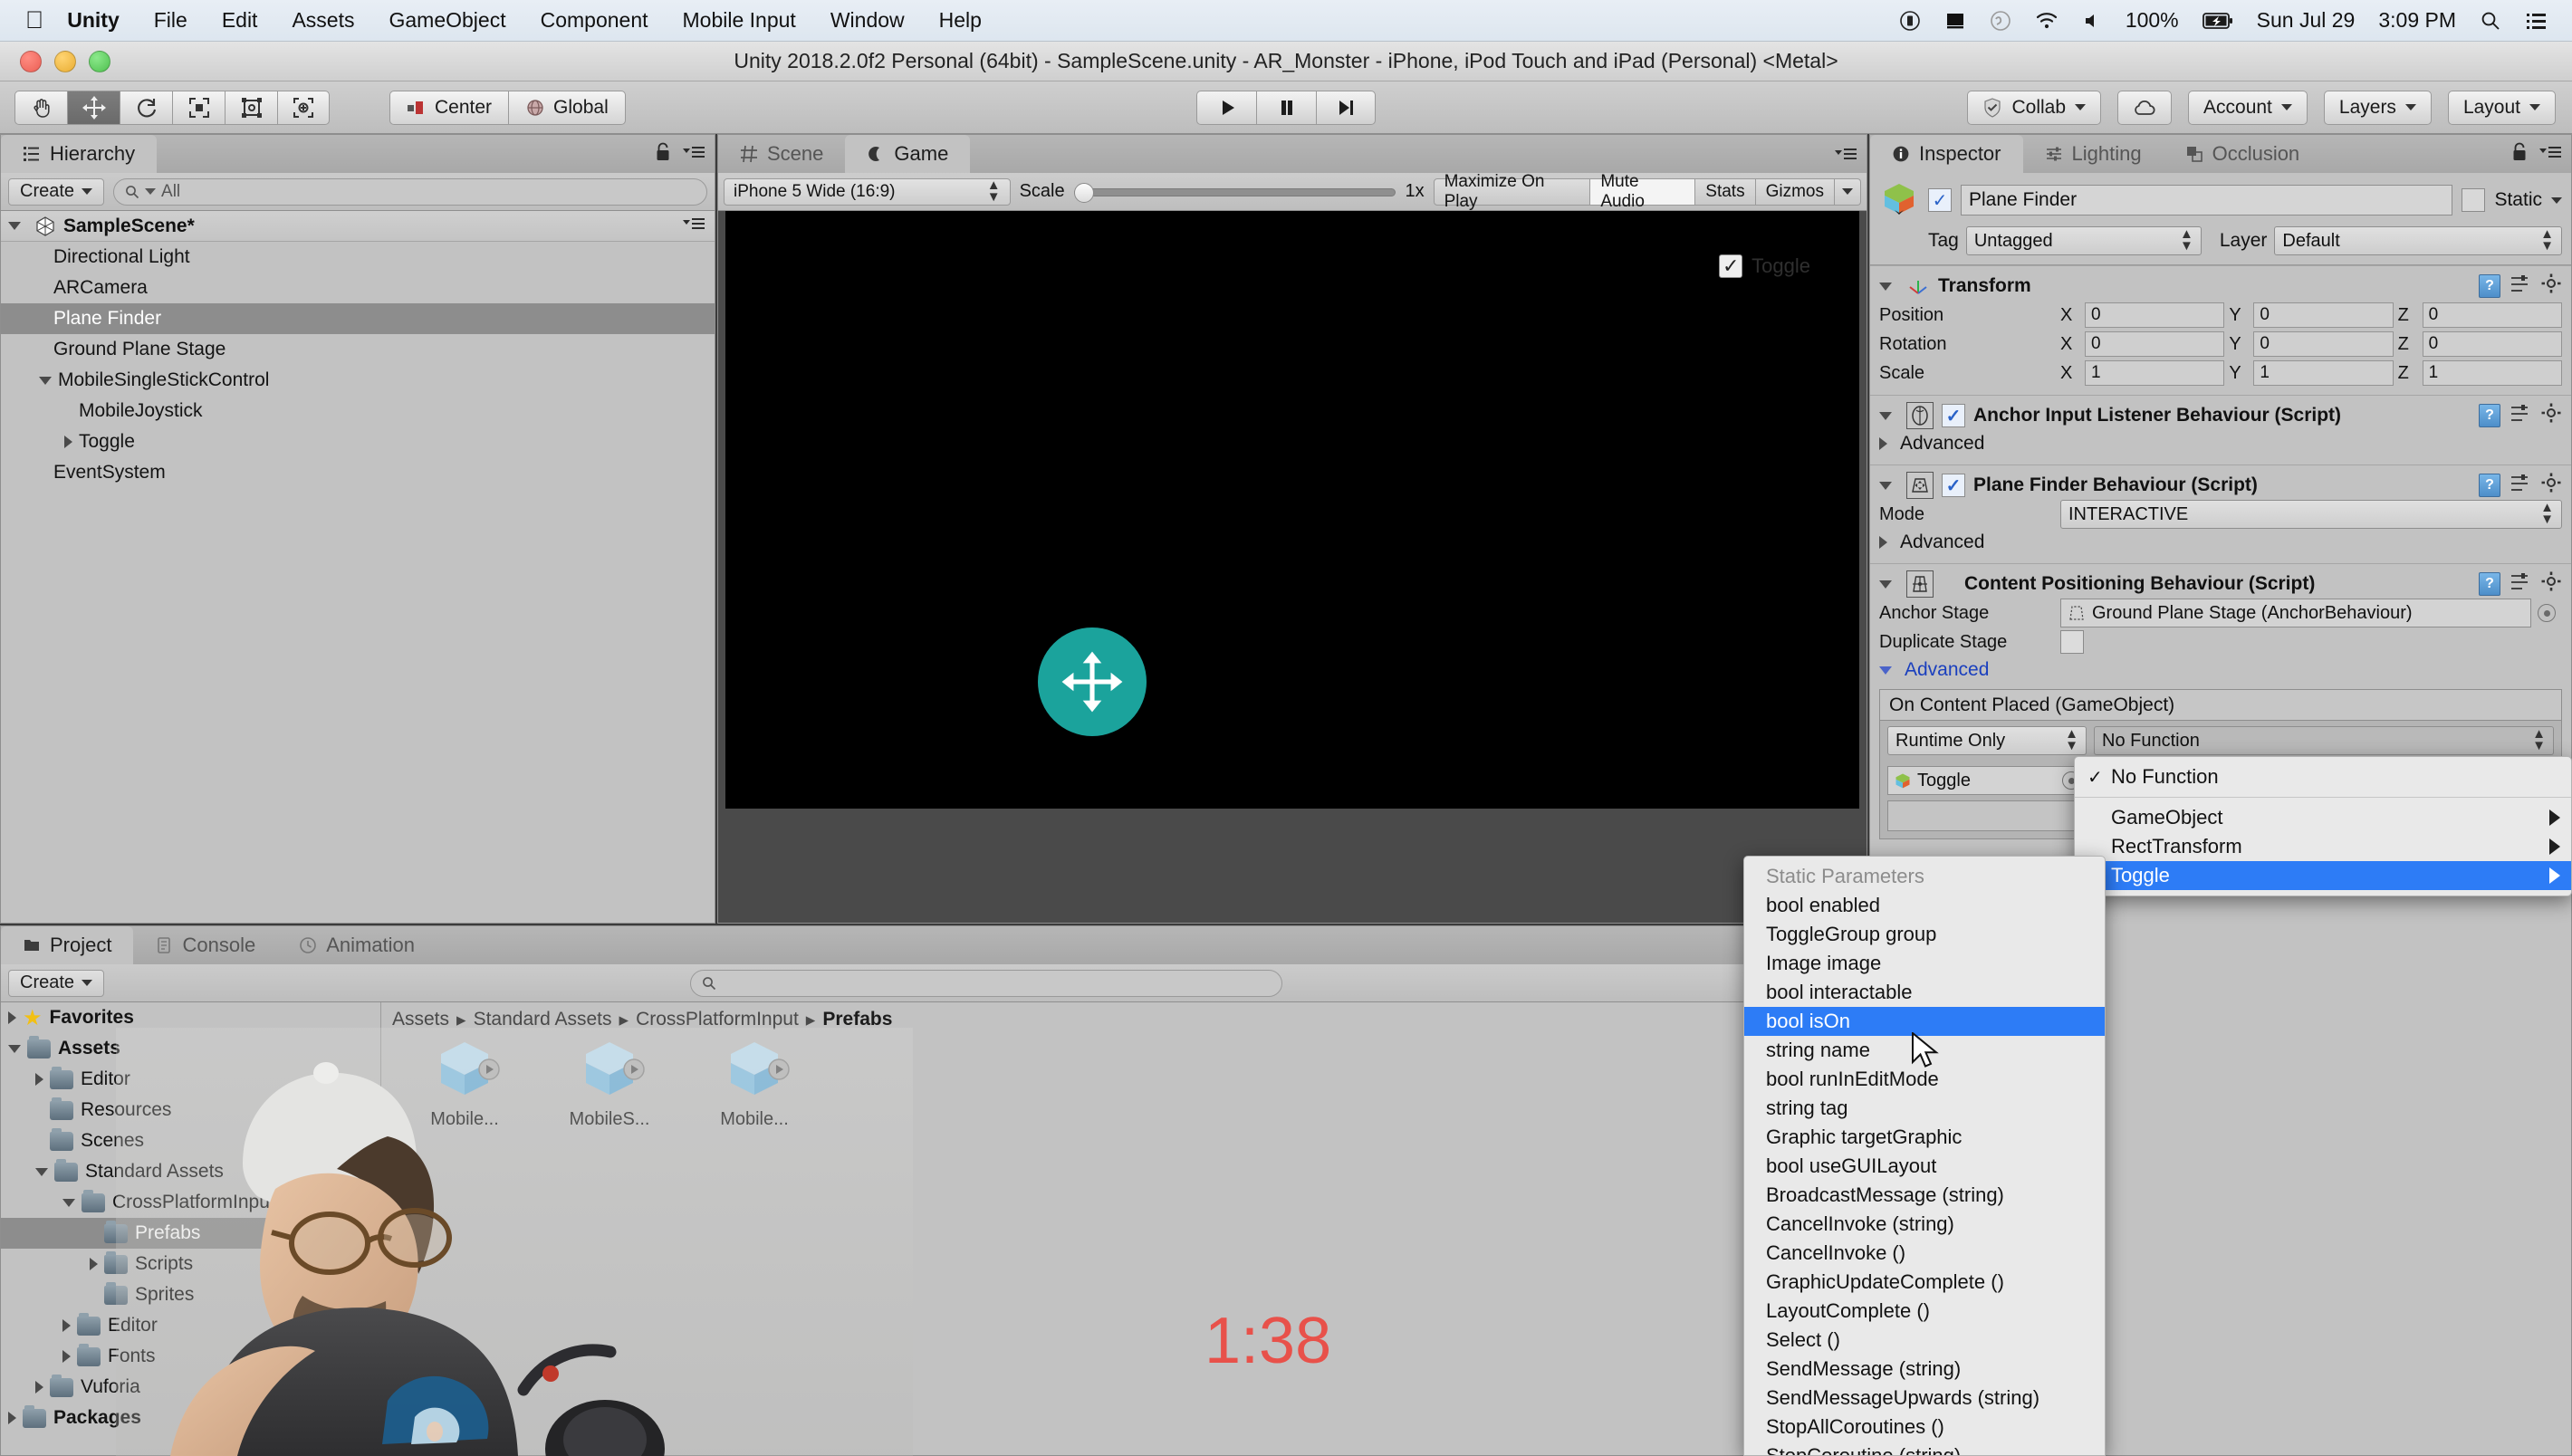 Image resolution: width=2572 pixels, height=1456 pixels. Describe the element at coordinates (2072, 642) in the screenshot. I see `duplicate-stage-checkbox` at that location.